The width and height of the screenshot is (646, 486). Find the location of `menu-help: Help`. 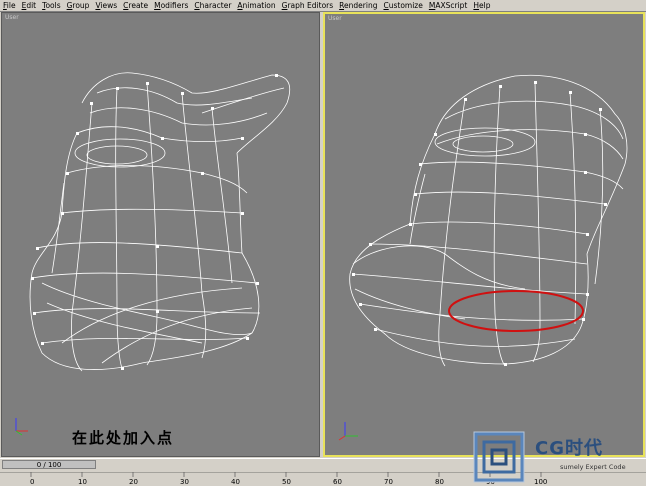

menu-help: Help is located at coordinates (481, 5).